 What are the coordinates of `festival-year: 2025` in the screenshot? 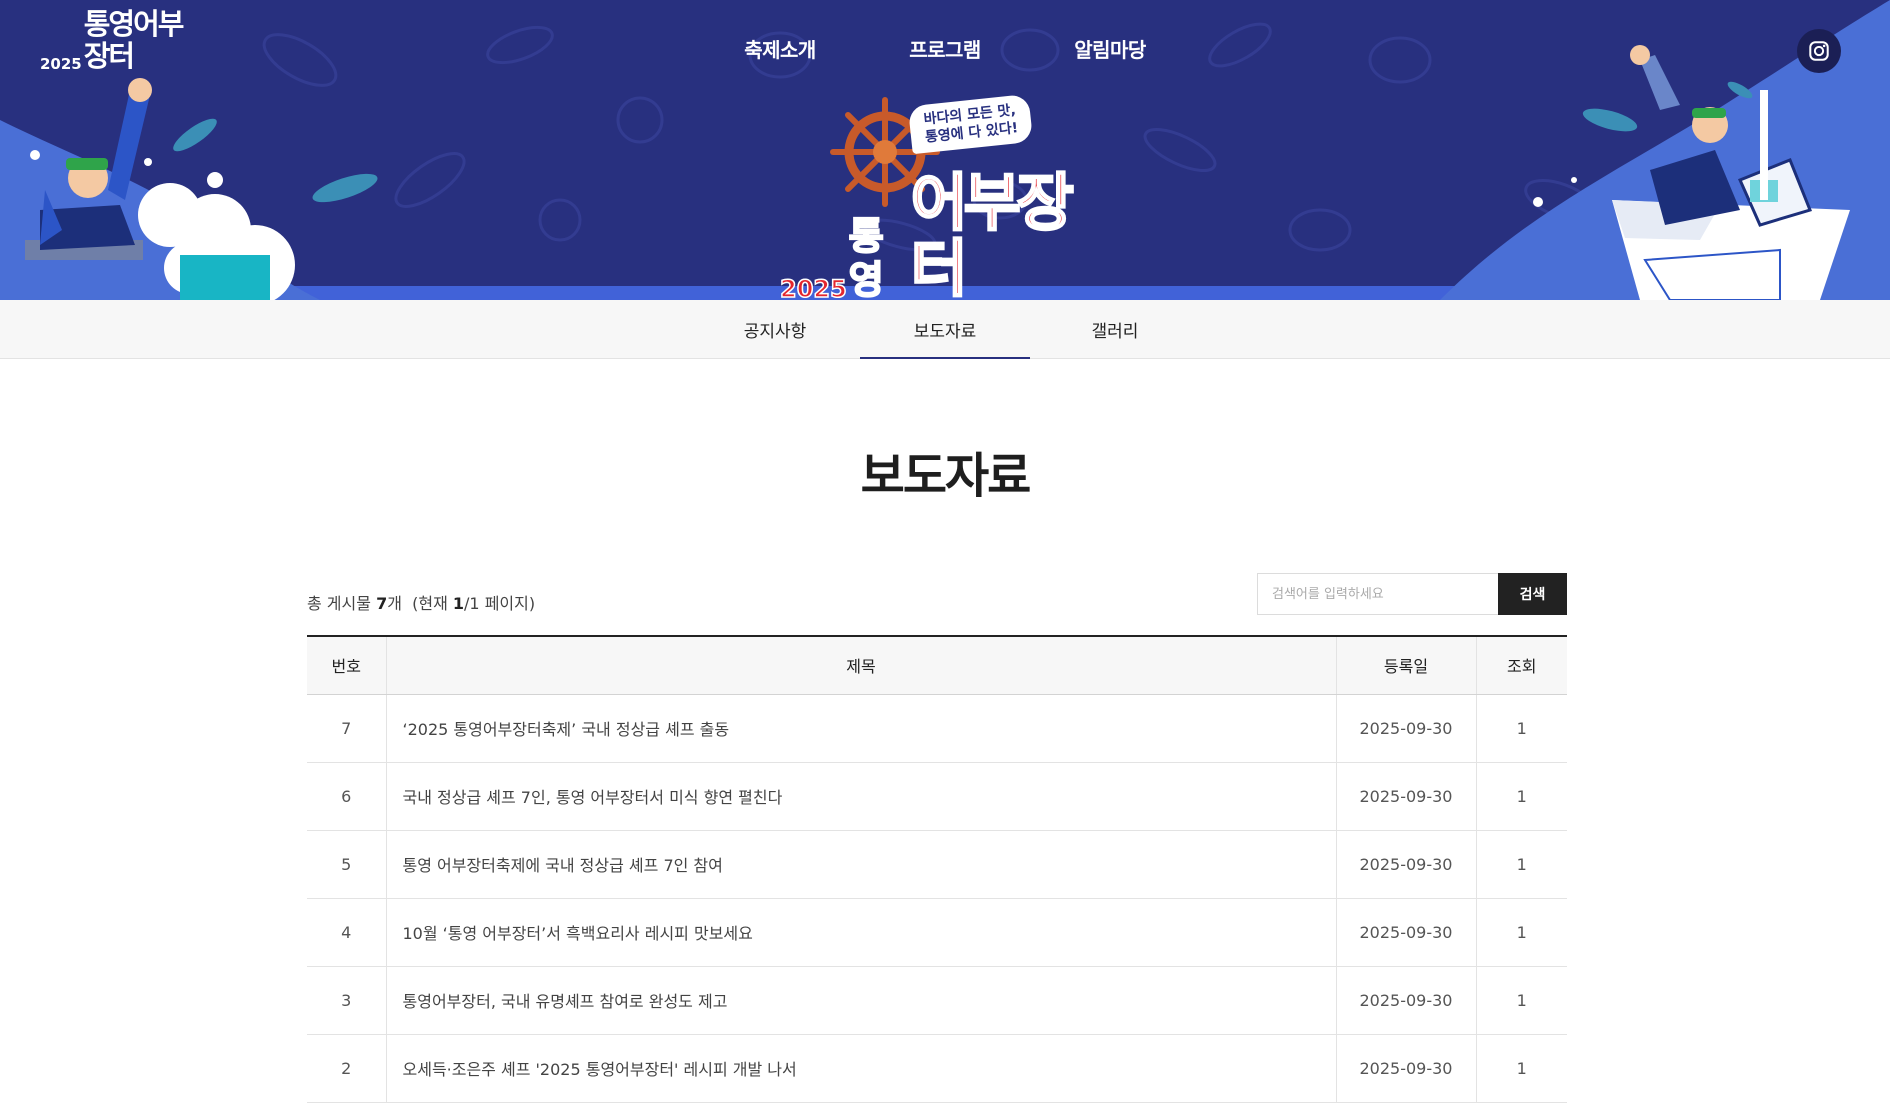 It's located at (813, 287).